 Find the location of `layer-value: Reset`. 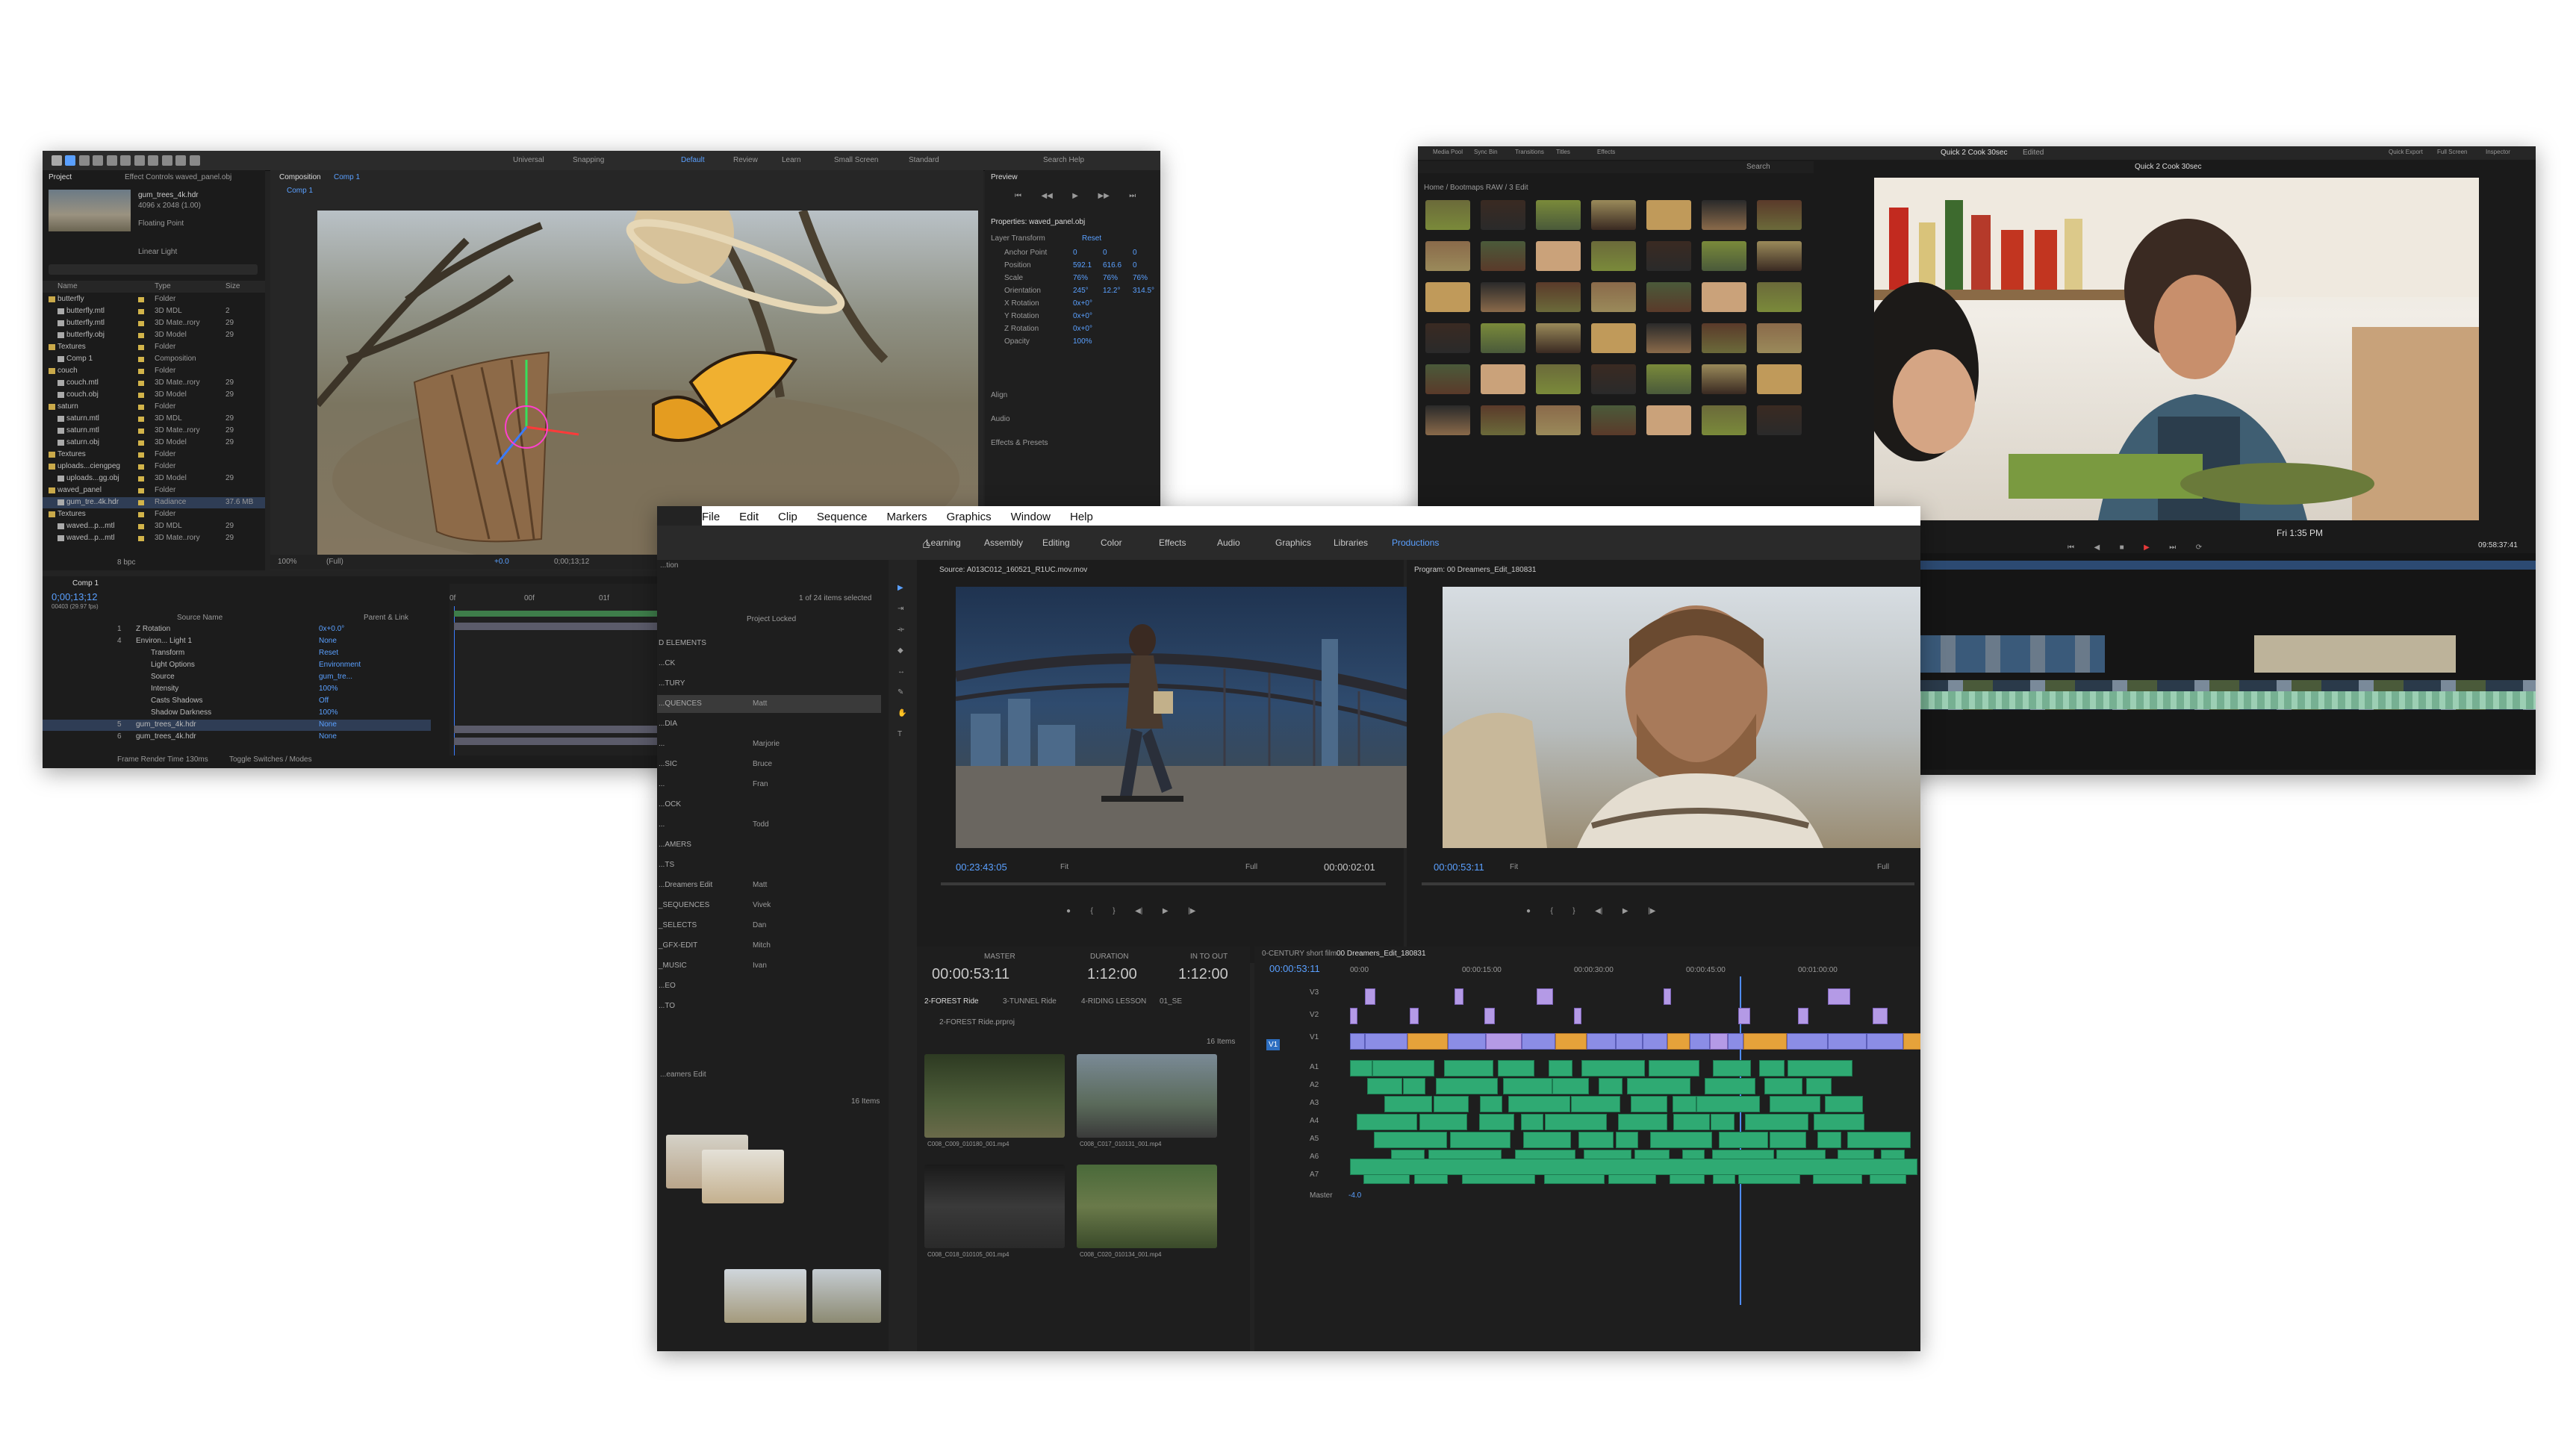

layer-value: Reset is located at coordinates (328, 653).